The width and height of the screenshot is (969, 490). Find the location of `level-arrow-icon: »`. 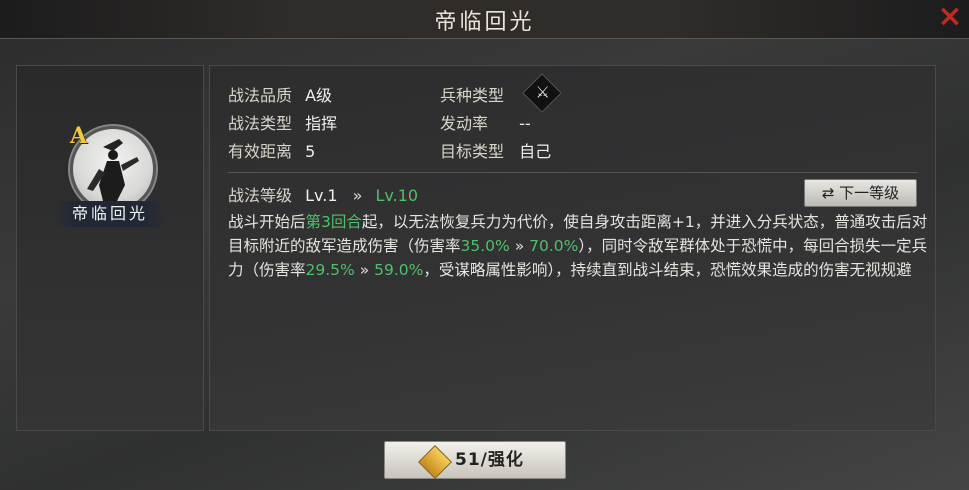

level-arrow-icon: » is located at coordinates (357, 195).